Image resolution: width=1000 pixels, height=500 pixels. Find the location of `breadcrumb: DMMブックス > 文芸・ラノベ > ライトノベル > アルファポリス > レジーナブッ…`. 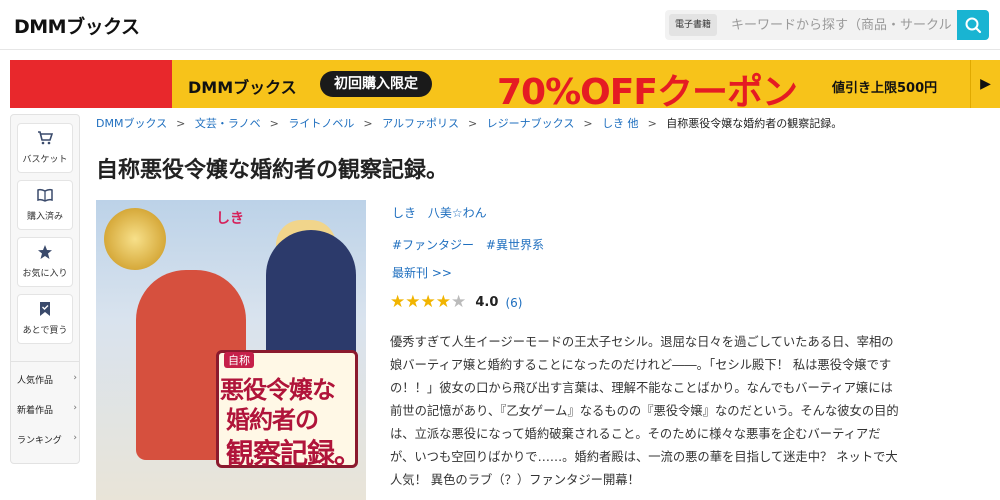

breadcrumb: DMMブックス > 文芸・ラノベ > ライトノベル > アルファポリス > レジーナブッ… is located at coordinates (470, 123).